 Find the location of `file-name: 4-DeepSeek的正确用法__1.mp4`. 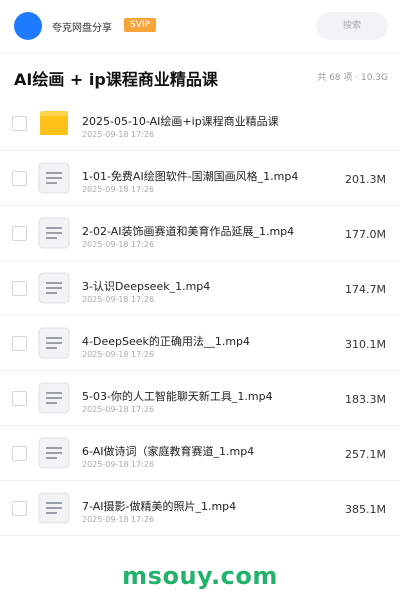

file-name: 4-DeepSeek的正确用法__1.mp4 is located at coordinates (166, 341).